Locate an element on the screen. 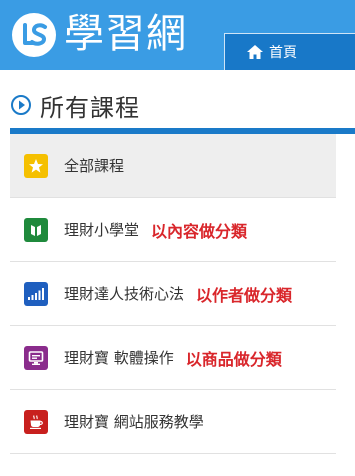 Image resolution: width=355 pixels, height=476 pixels. signal-bars-icon is located at coordinates (36, 293).